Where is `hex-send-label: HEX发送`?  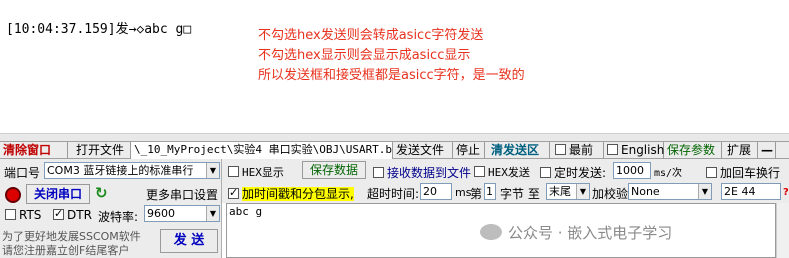
hex-send-label: HEX发送 is located at coordinates (509, 172).